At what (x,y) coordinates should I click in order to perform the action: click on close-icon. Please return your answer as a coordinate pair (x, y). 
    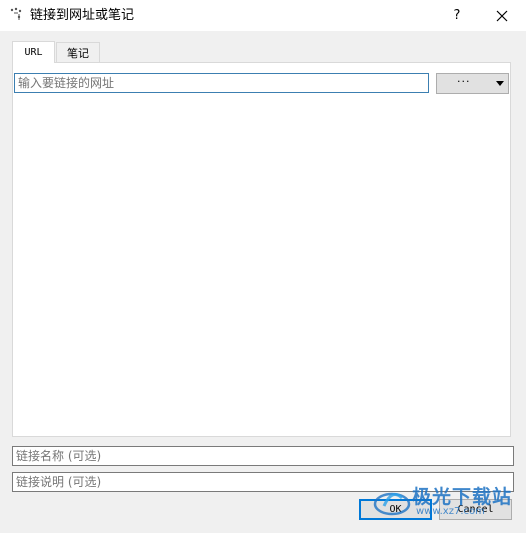
    Looking at the image, I should click on (502, 15).